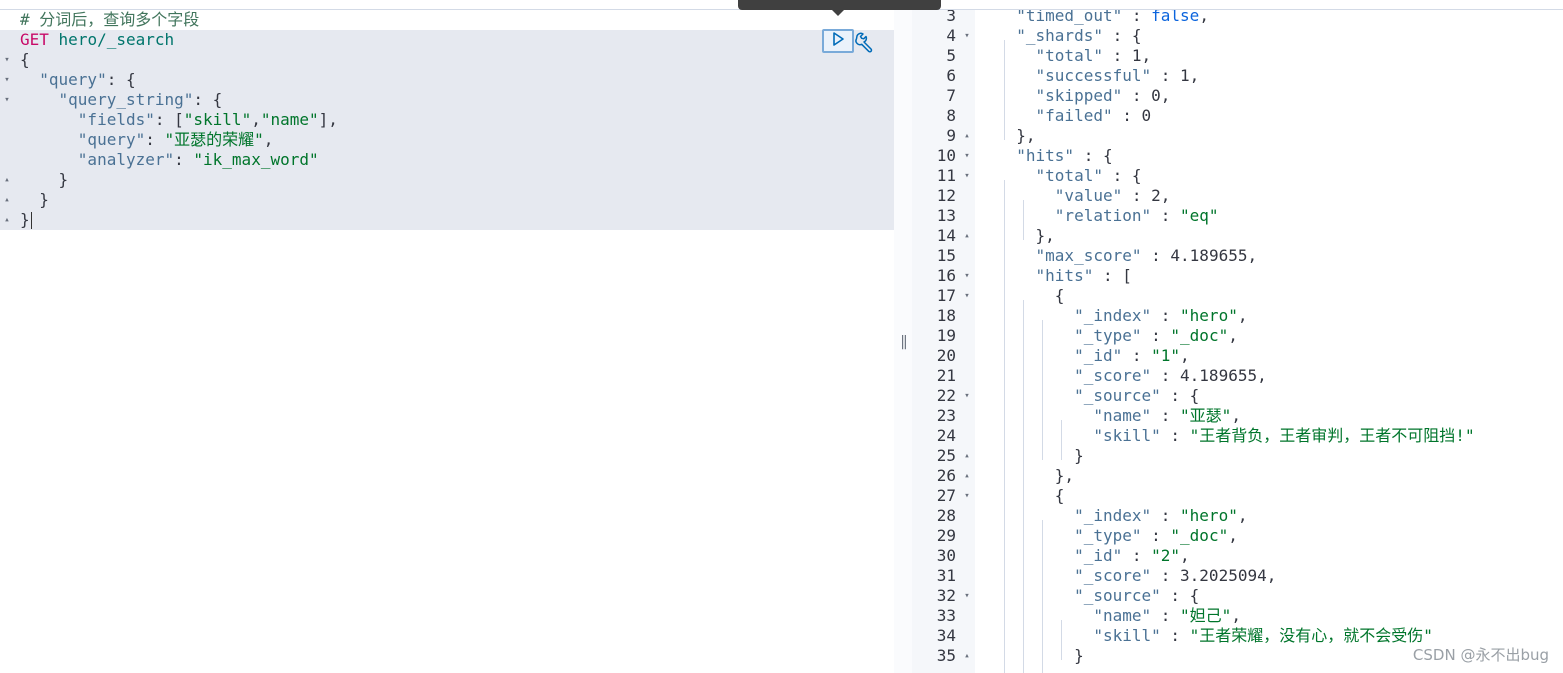 The width and height of the screenshot is (1563, 673). I want to click on code-token-num: 3.2025094, so click(1223, 575).